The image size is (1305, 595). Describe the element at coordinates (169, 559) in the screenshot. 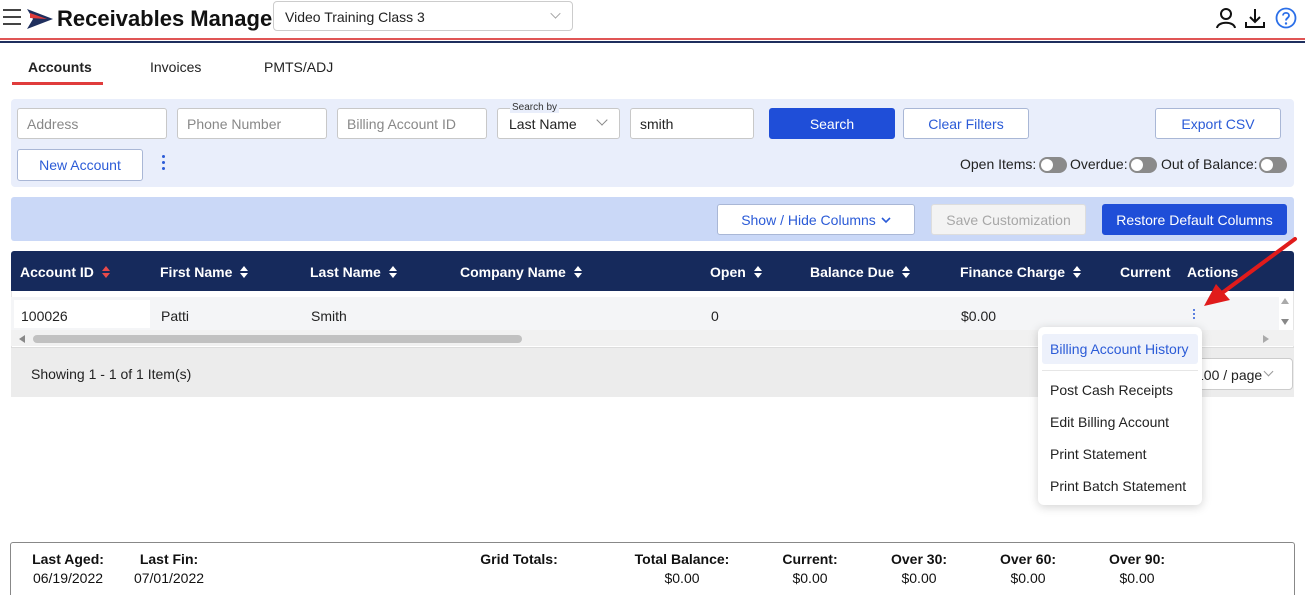

I see `last-fin-label: Last Fin:` at that location.